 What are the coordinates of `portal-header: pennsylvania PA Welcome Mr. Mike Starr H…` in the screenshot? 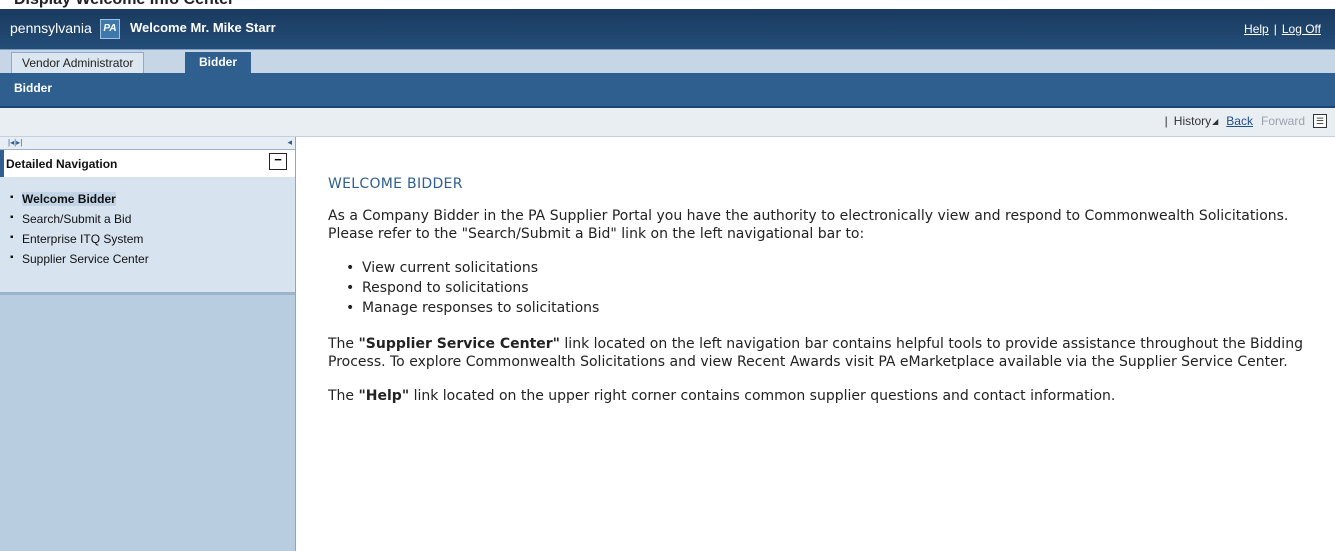 It's located at (667, 29).